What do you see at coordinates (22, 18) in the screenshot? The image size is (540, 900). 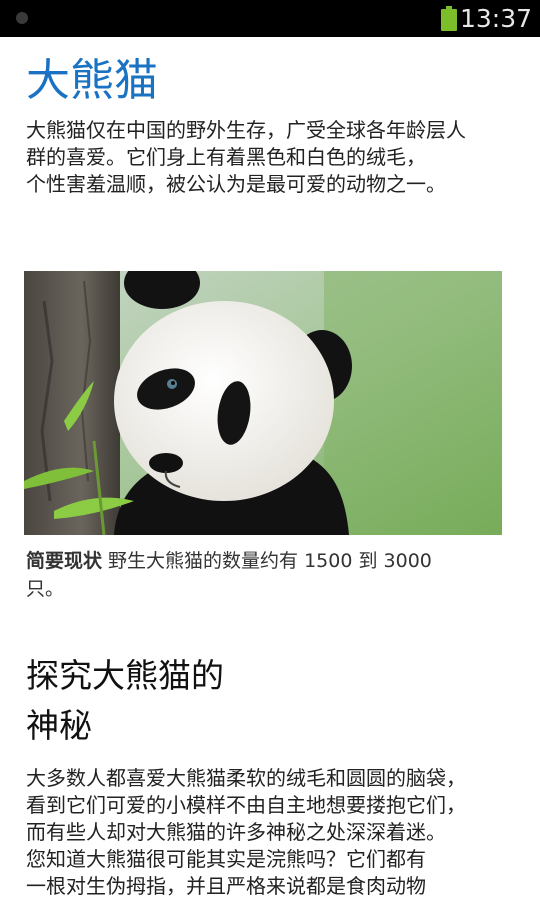 I see `notification-dot-icon` at bounding box center [22, 18].